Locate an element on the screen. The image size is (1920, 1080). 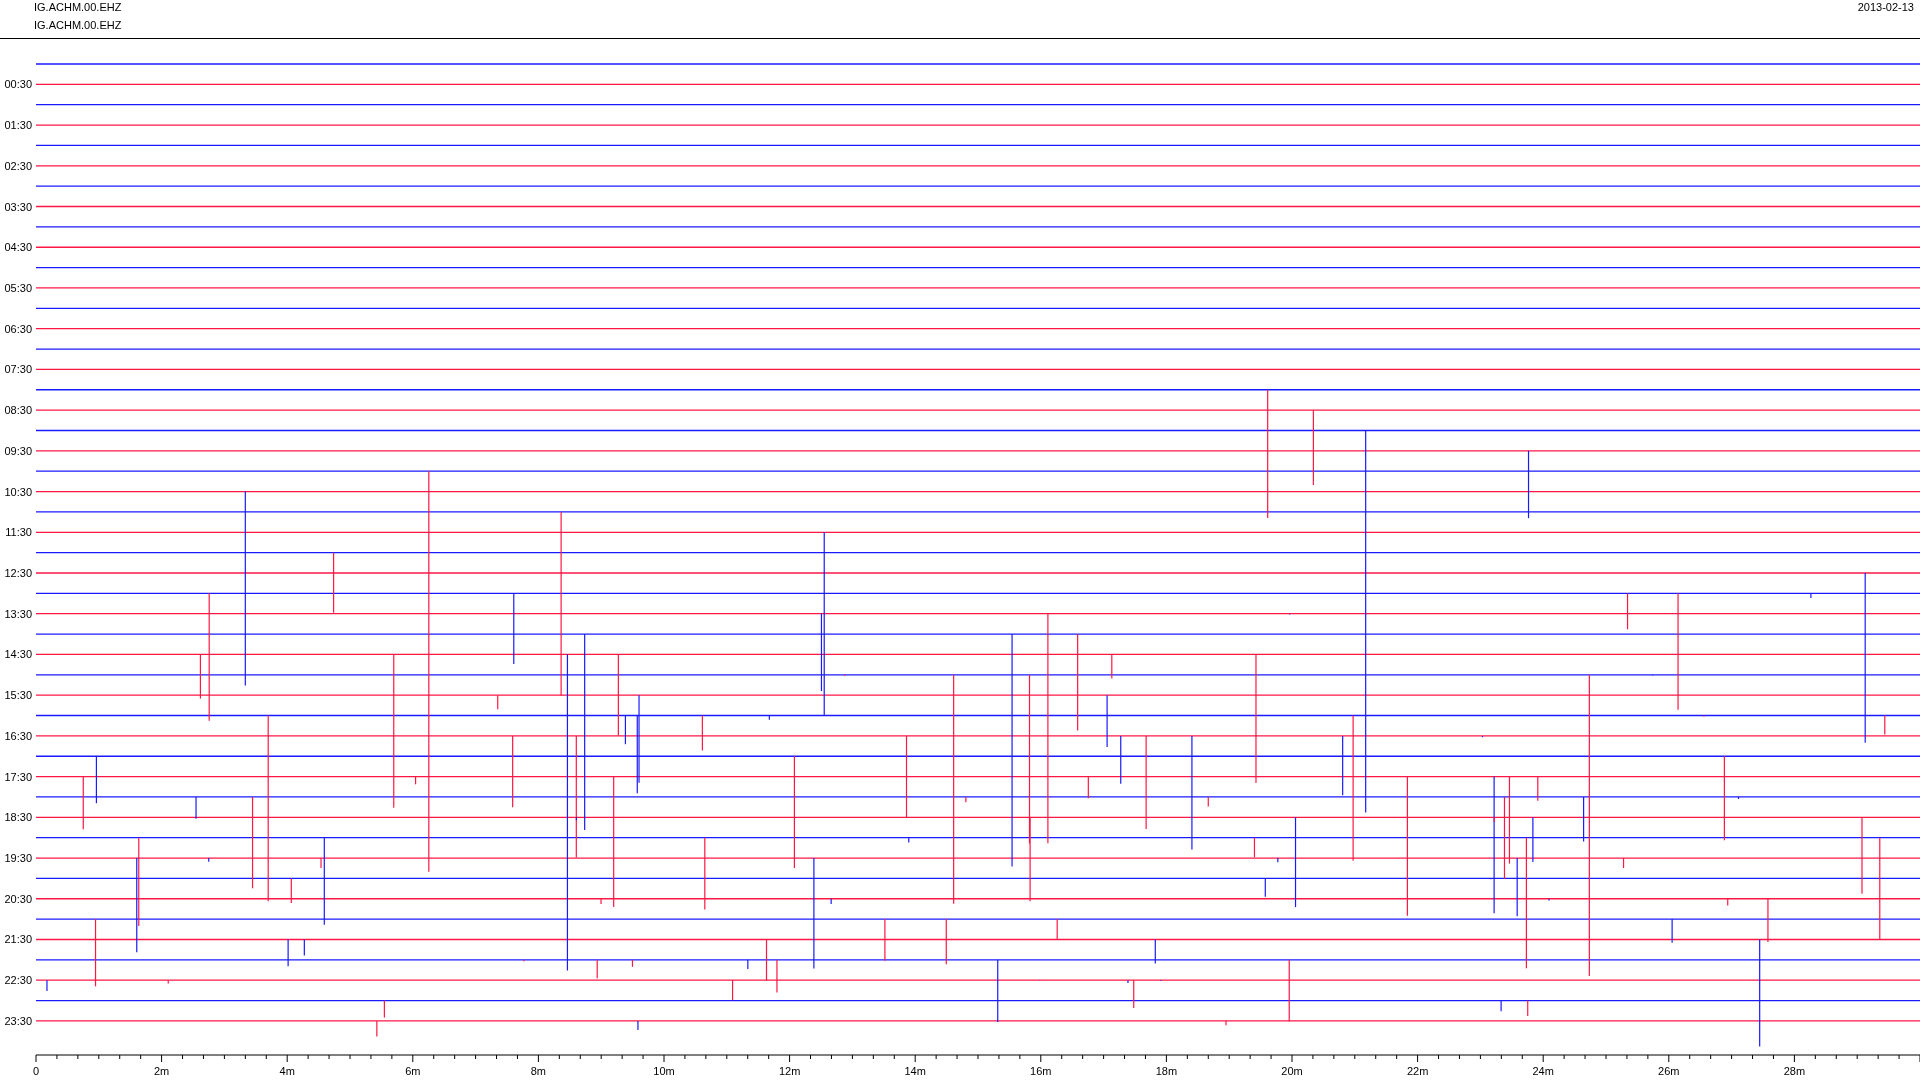
time-label: 19:30 is located at coordinates (18, 858).